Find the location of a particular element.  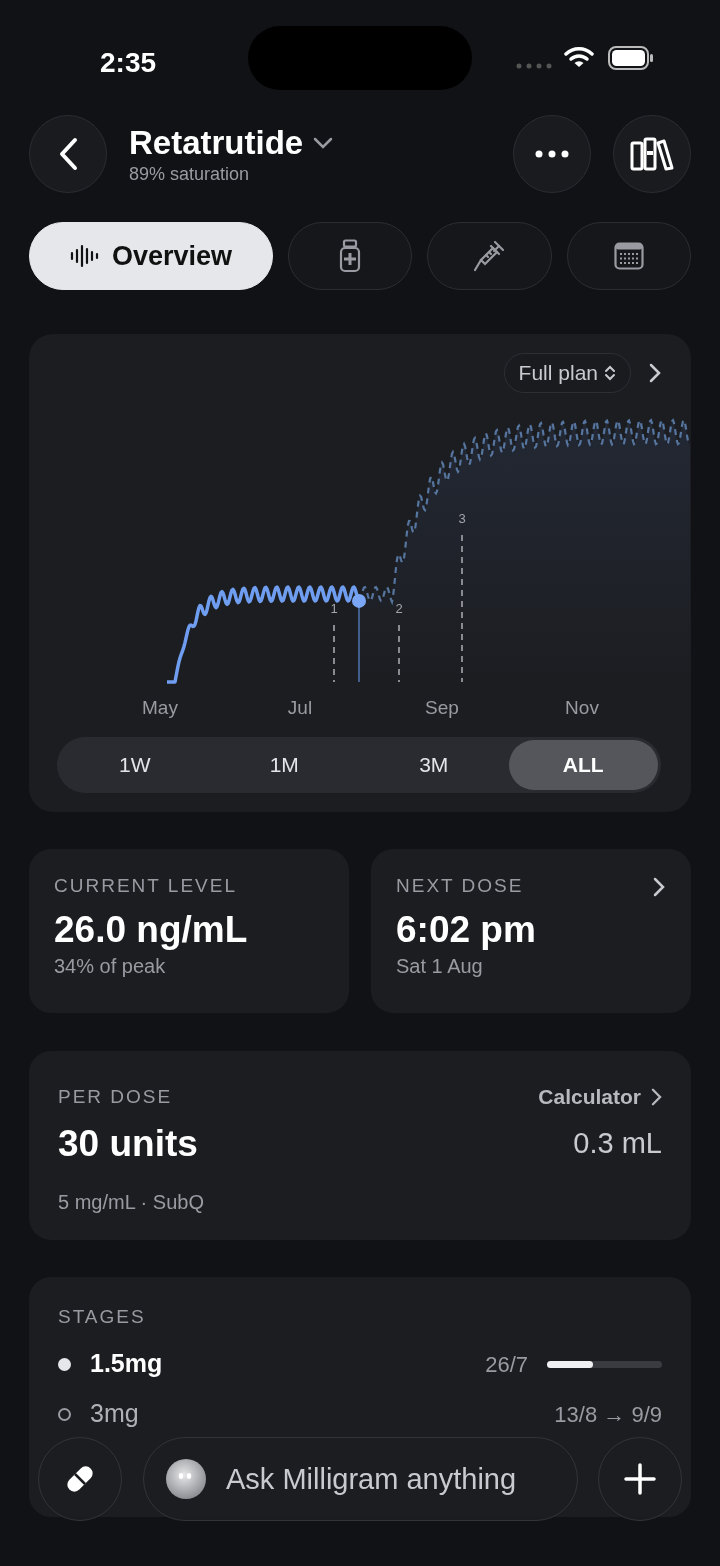

card-label: NEXT DOSE is located at coordinates (460, 886).